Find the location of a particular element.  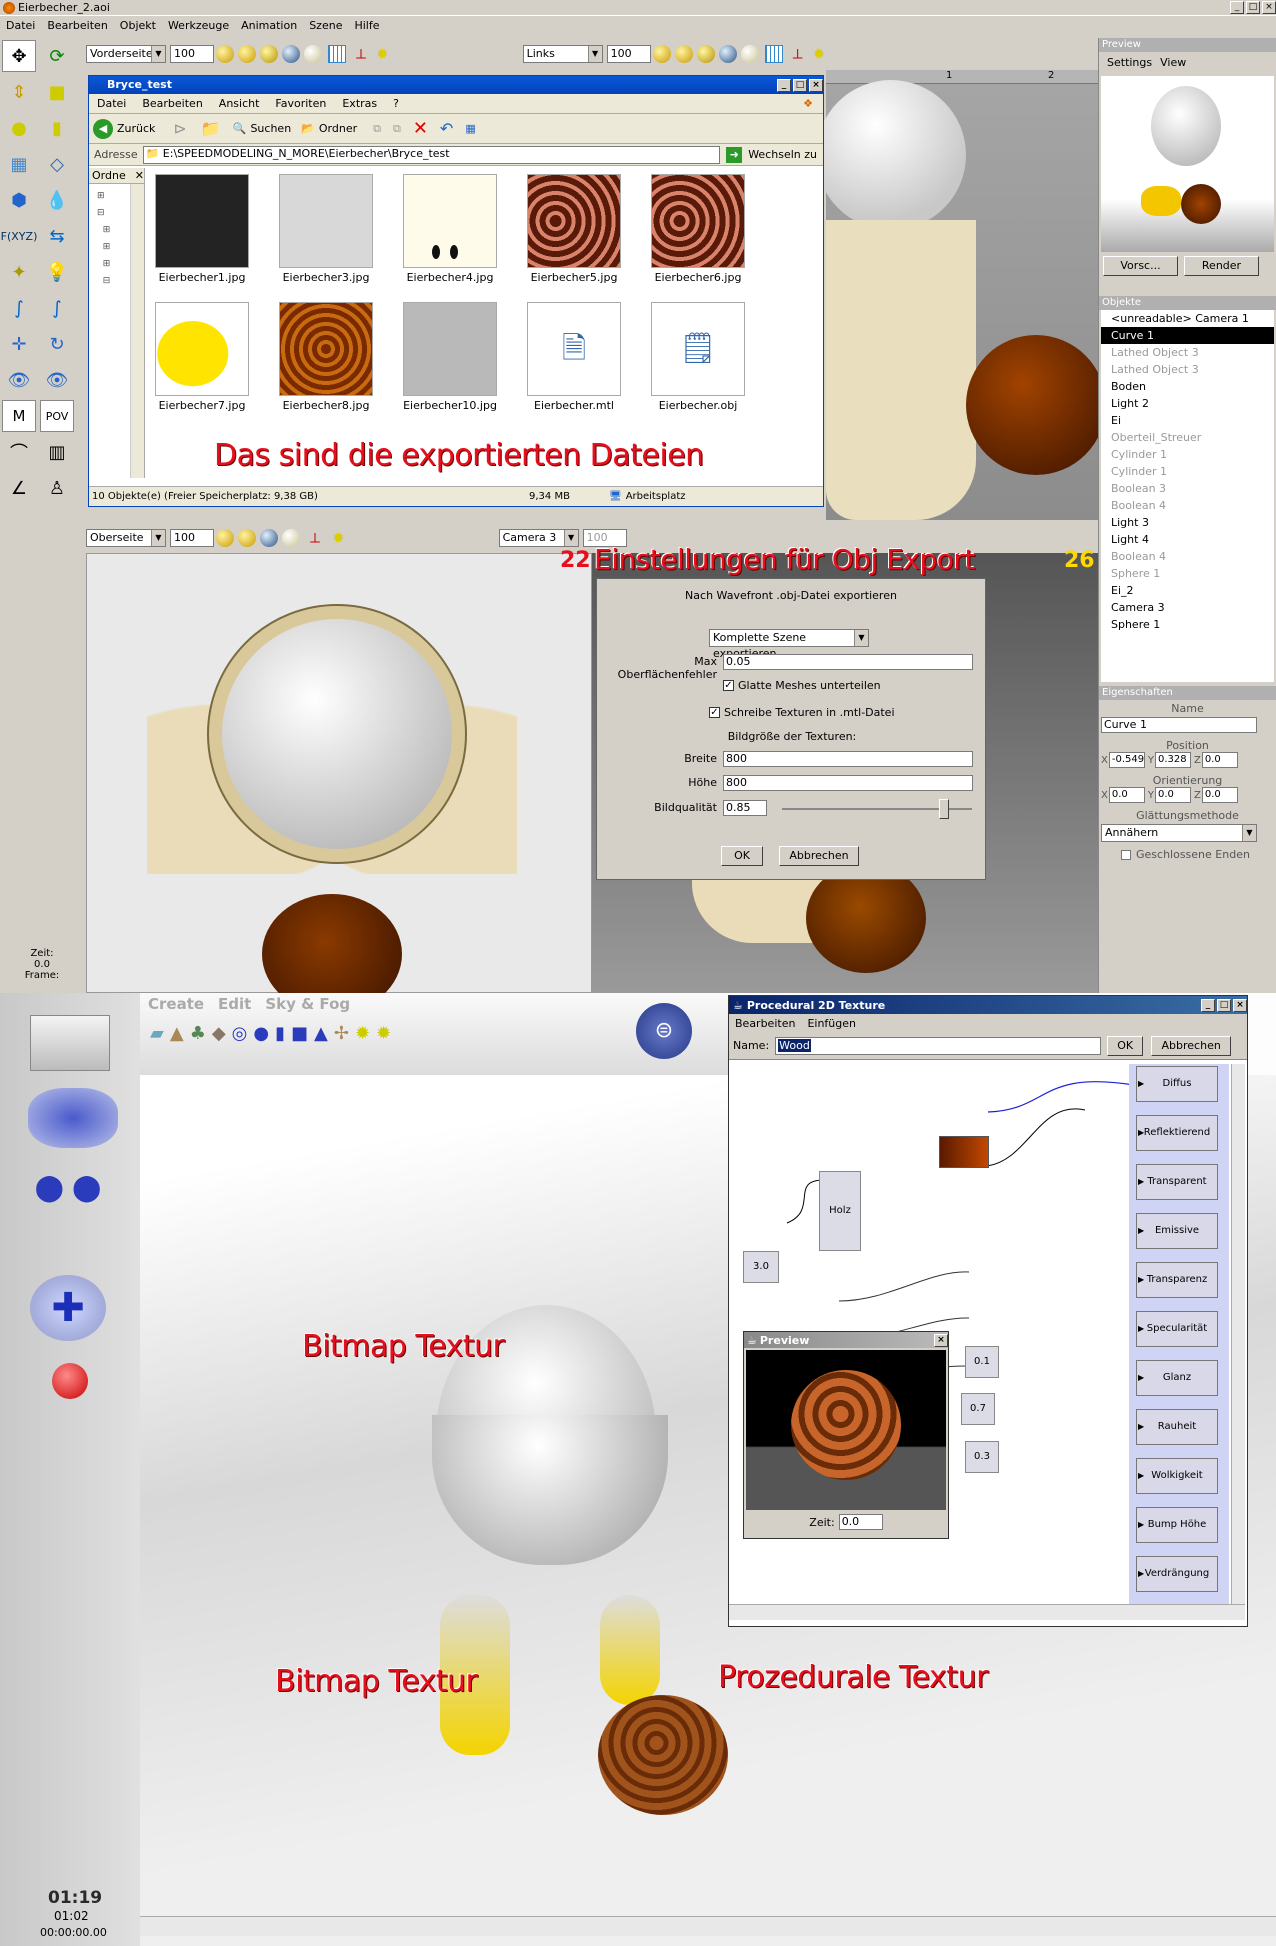

output-node: ▶ Reflektierend is located at coordinates (1177, 1133).